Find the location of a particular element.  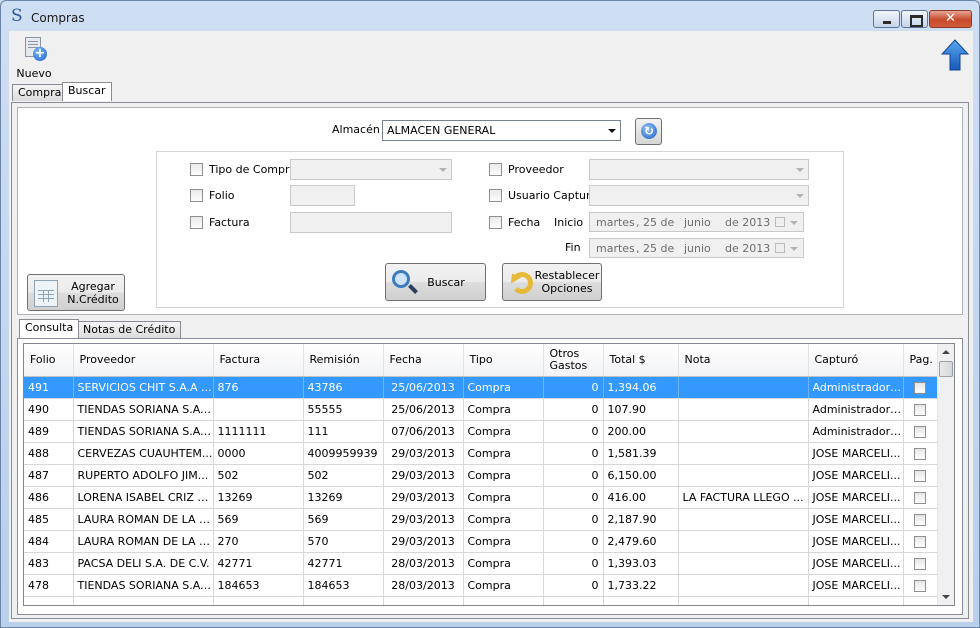

usuario-checkbox is located at coordinates (495, 195).